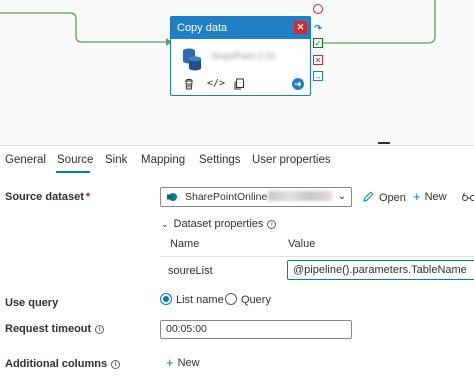 This screenshot has width=474, height=384. What do you see at coordinates (189, 84) in the screenshot?
I see `trash-icon` at bounding box center [189, 84].